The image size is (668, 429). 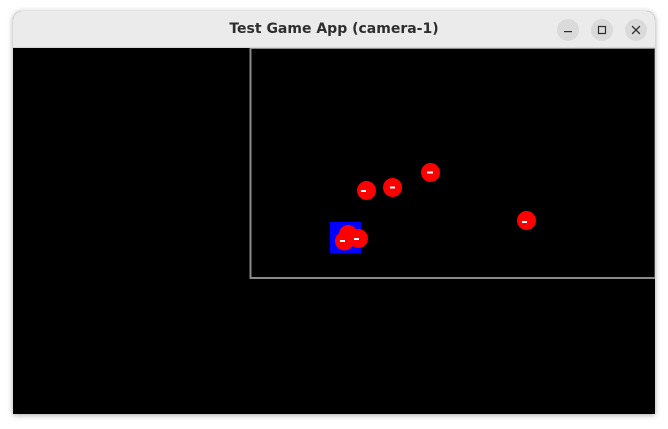 I want to click on maximize-button, so click(x=602, y=30).